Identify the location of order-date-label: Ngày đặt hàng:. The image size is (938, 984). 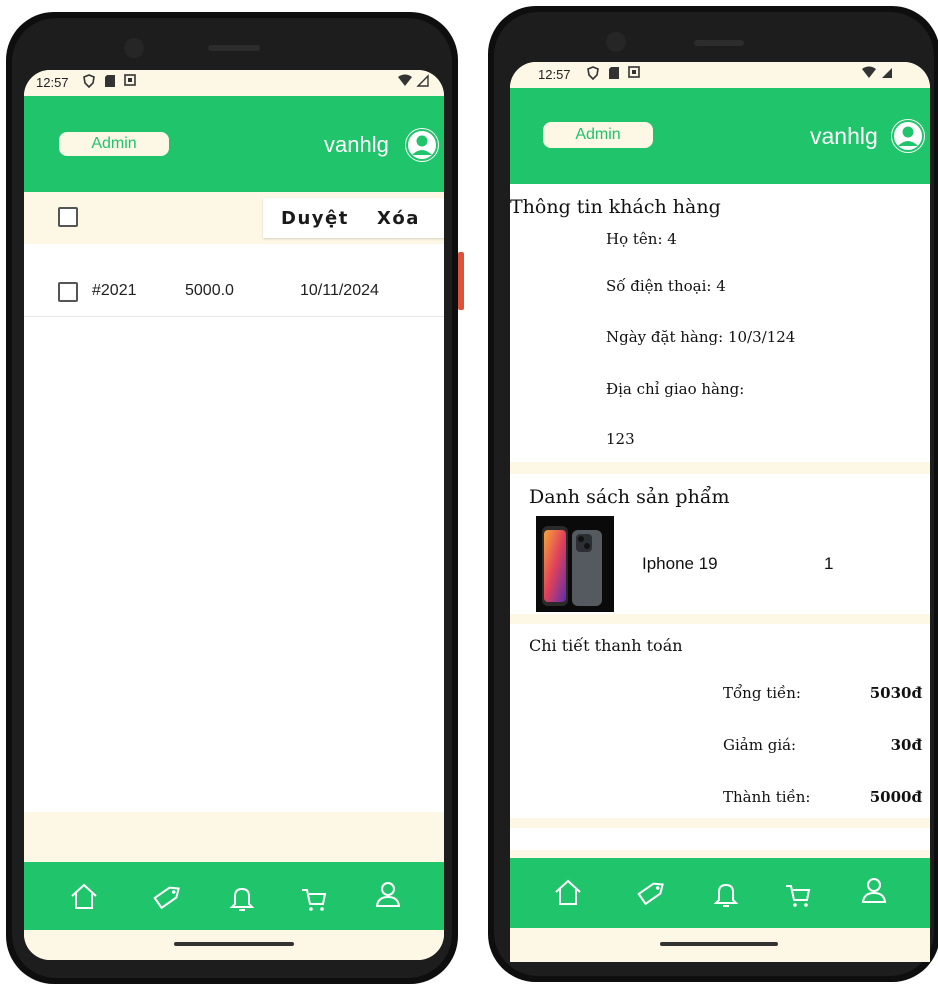
(665, 337).